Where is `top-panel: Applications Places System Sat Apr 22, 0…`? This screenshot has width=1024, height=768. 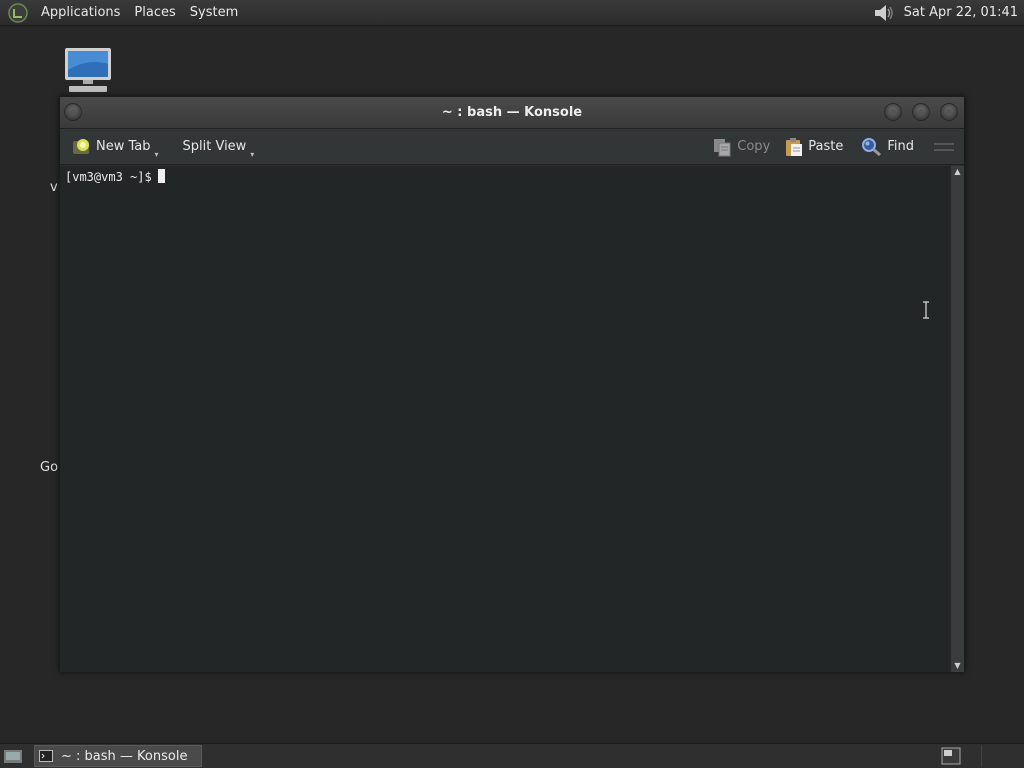
top-panel: Applications Places System Sat Apr 22, 0… is located at coordinates (512, 13).